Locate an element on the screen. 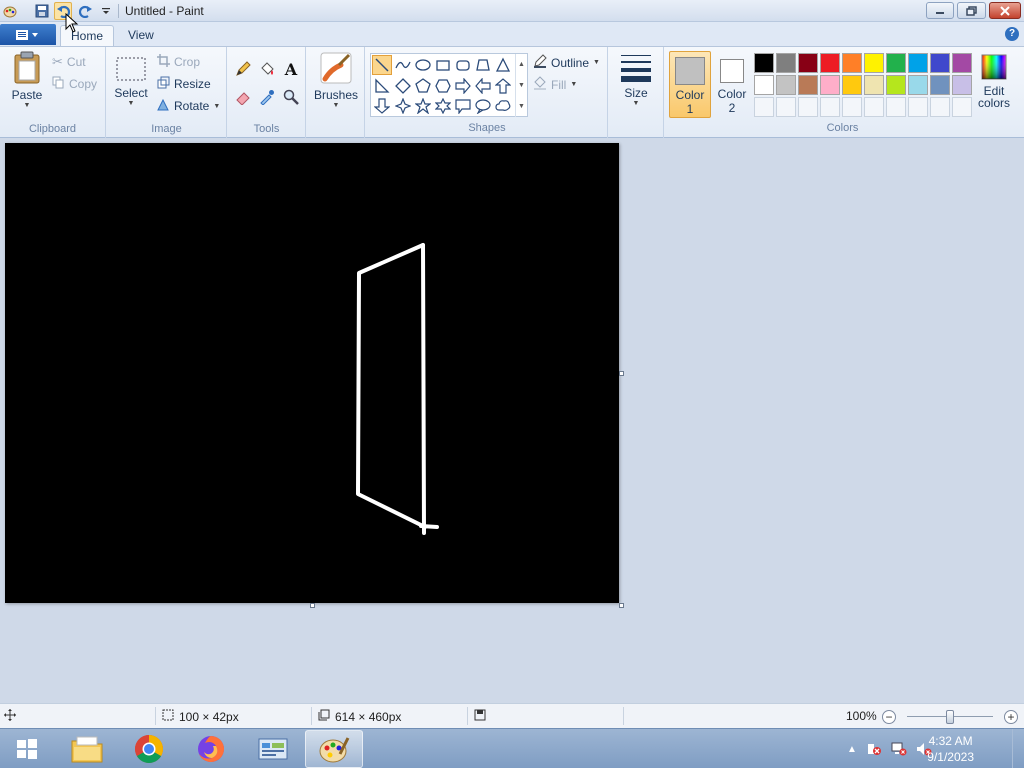 Image resolution: width=1024 pixels, height=768 pixels. cloud-callout-shape-icon is located at coordinates (503, 106).